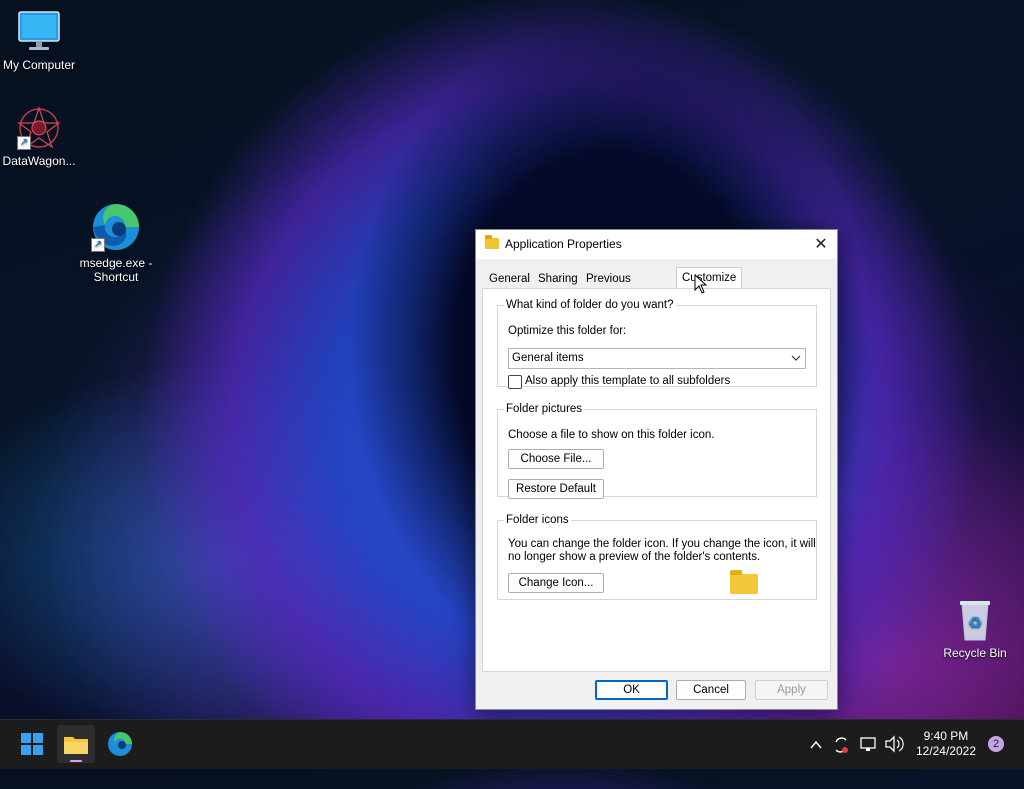 The image size is (1024, 789). What do you see at coordinates (537, 520) in the screenshot?
I see `group-legend: Folder icons` at bounding box center [537, 520].